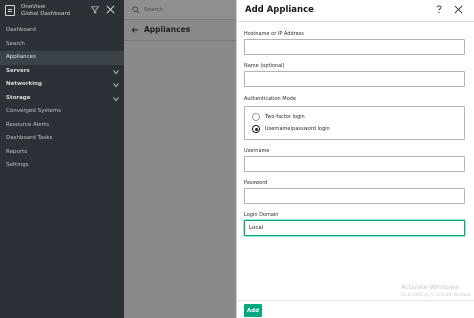  I want to click on activate-windows-title: Activate Windows, so click(430, 287).